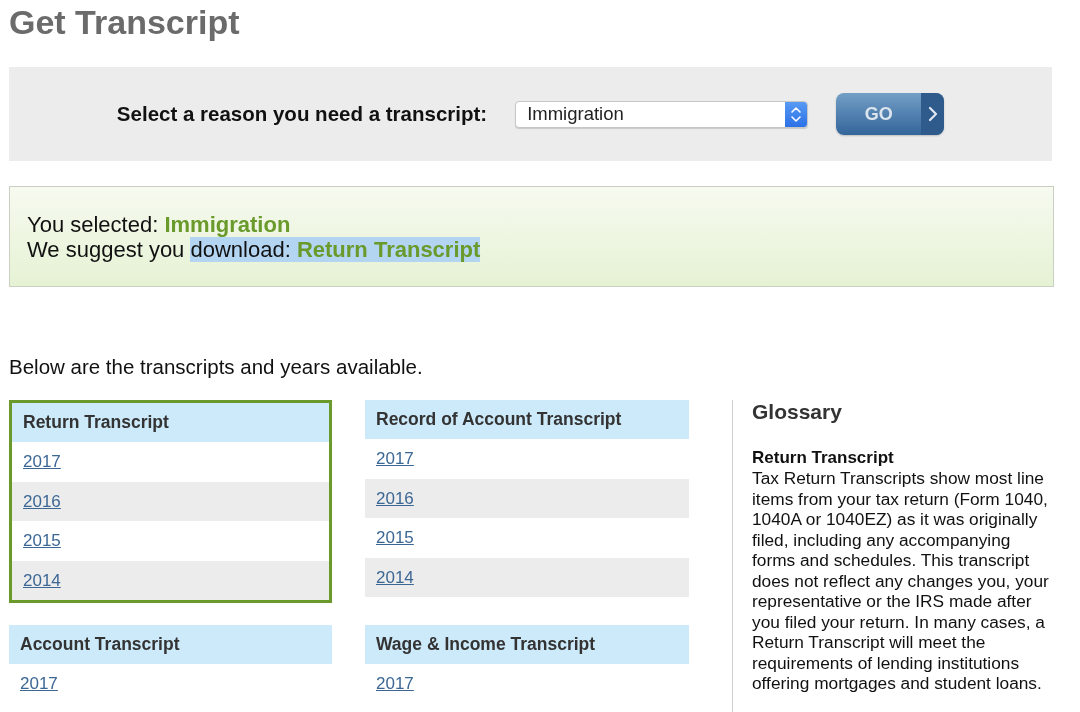 Image resolution: width=1080 pixels, height=712 pixels. Describe the element at coordinates (216, 367) in the screenshot. I see `intro-text: Below are the transcripts and years available.` at that location.